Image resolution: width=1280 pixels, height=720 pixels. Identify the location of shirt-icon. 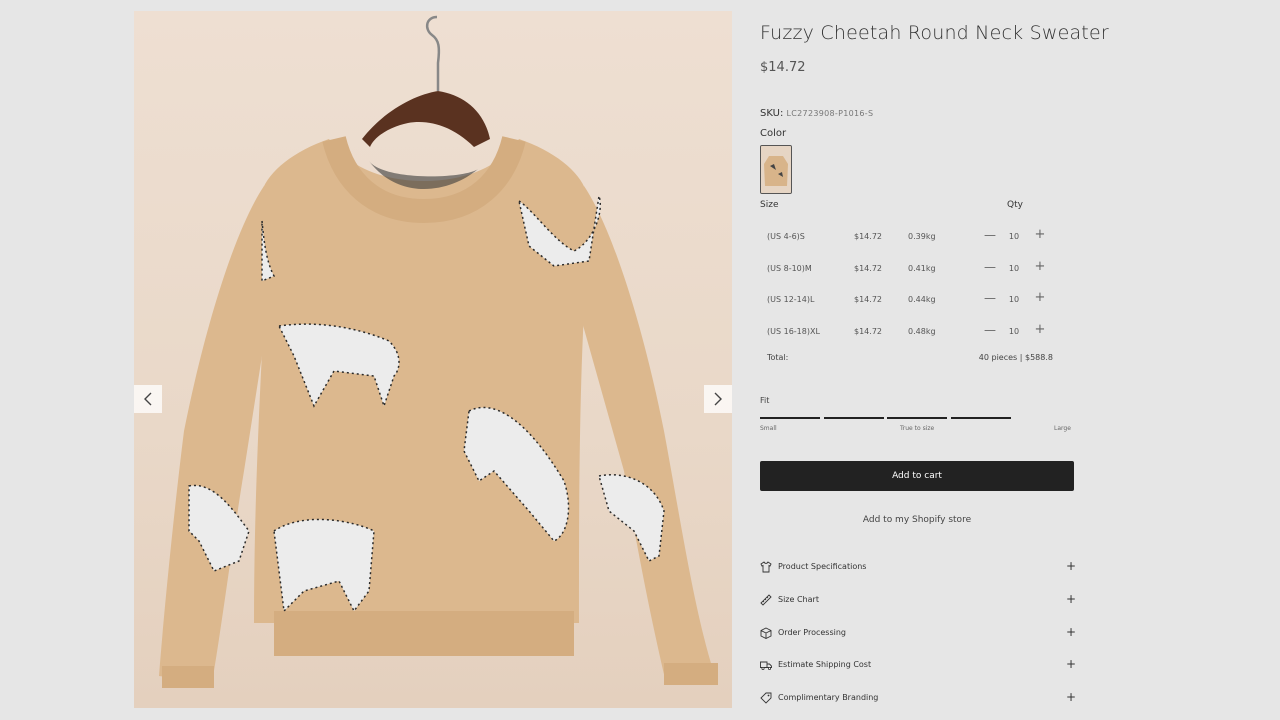
(766, 567).